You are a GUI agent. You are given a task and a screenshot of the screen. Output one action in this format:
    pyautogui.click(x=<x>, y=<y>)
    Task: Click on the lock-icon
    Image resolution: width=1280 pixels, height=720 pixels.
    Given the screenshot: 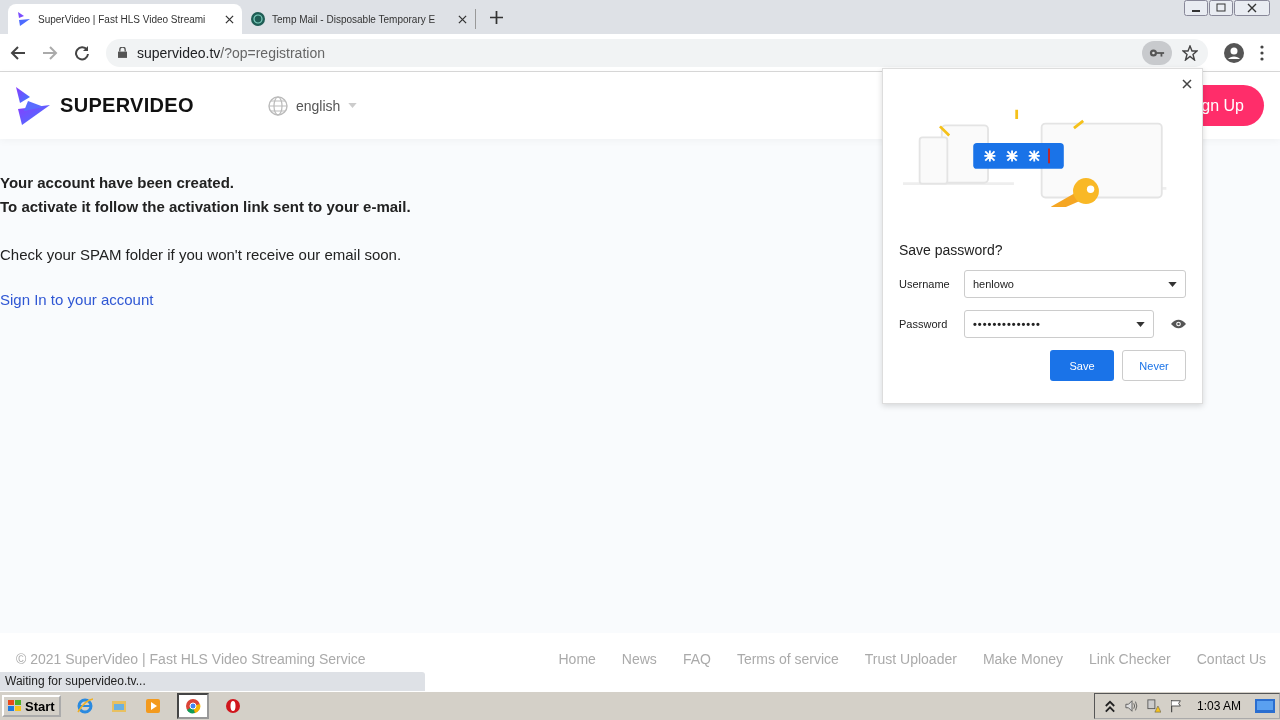 What is the action you would take?
    pyautogui.click(x=122, y=52)
    